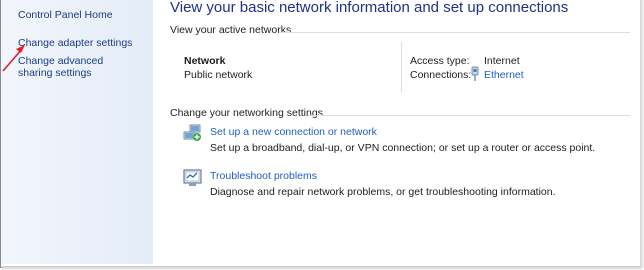  Describe the element at coordinates (475, 73) in the screenshot. I see `ethernet-adapter-icon` at that location.